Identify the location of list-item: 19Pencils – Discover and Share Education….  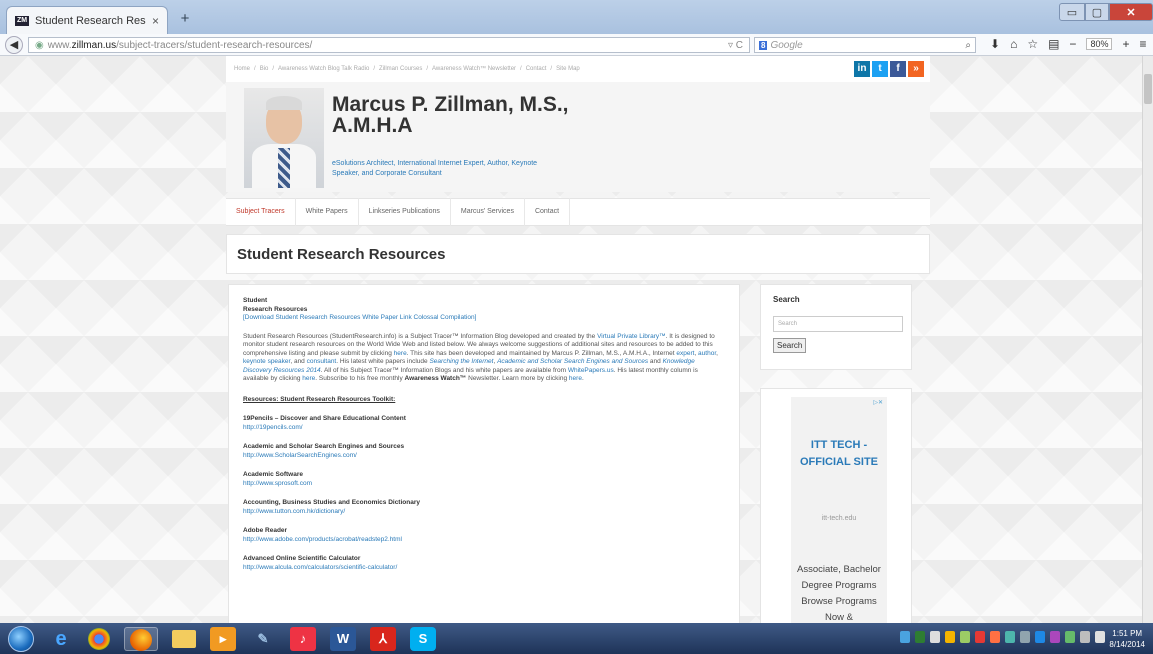
(484, 423).